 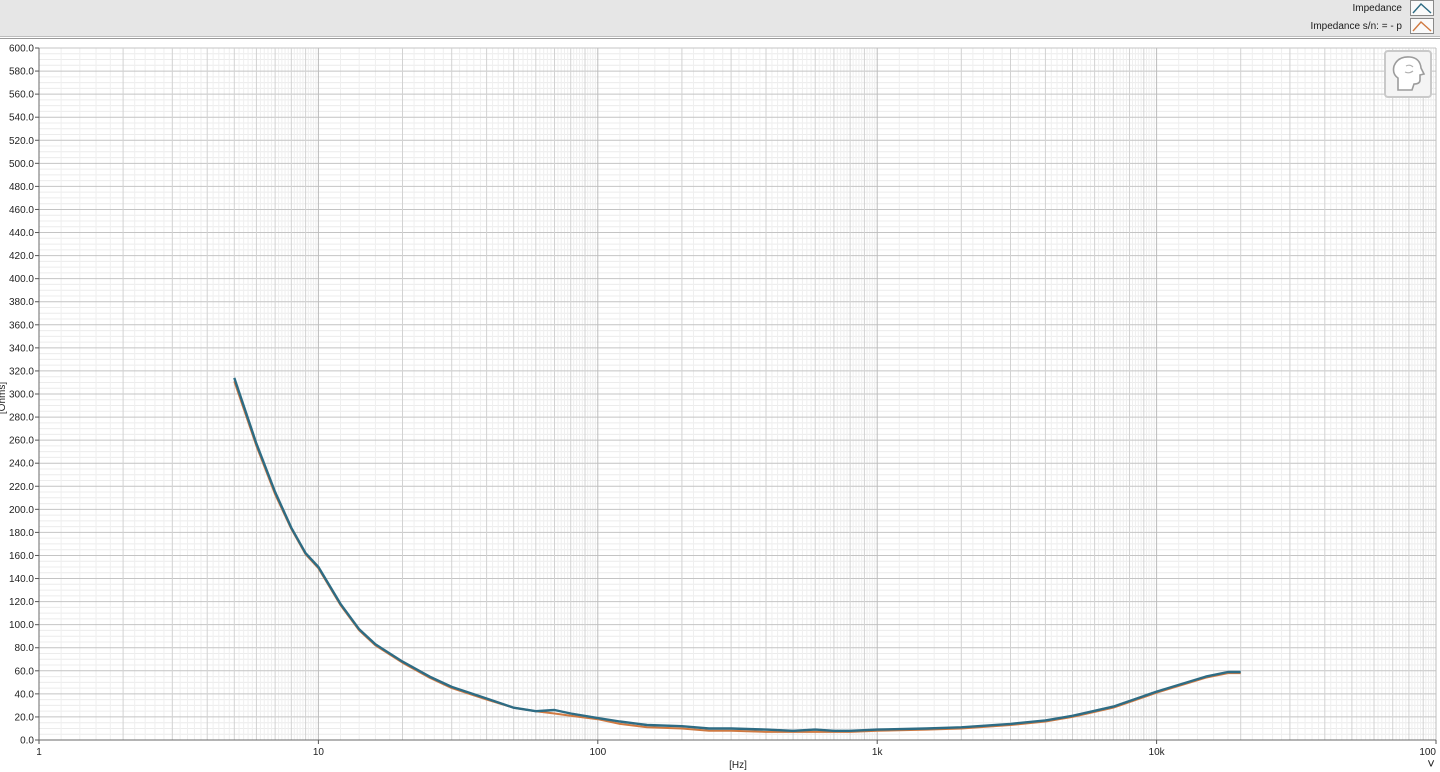 I want to click on y-tick-label: 60.0, so click(x=25, y=671).